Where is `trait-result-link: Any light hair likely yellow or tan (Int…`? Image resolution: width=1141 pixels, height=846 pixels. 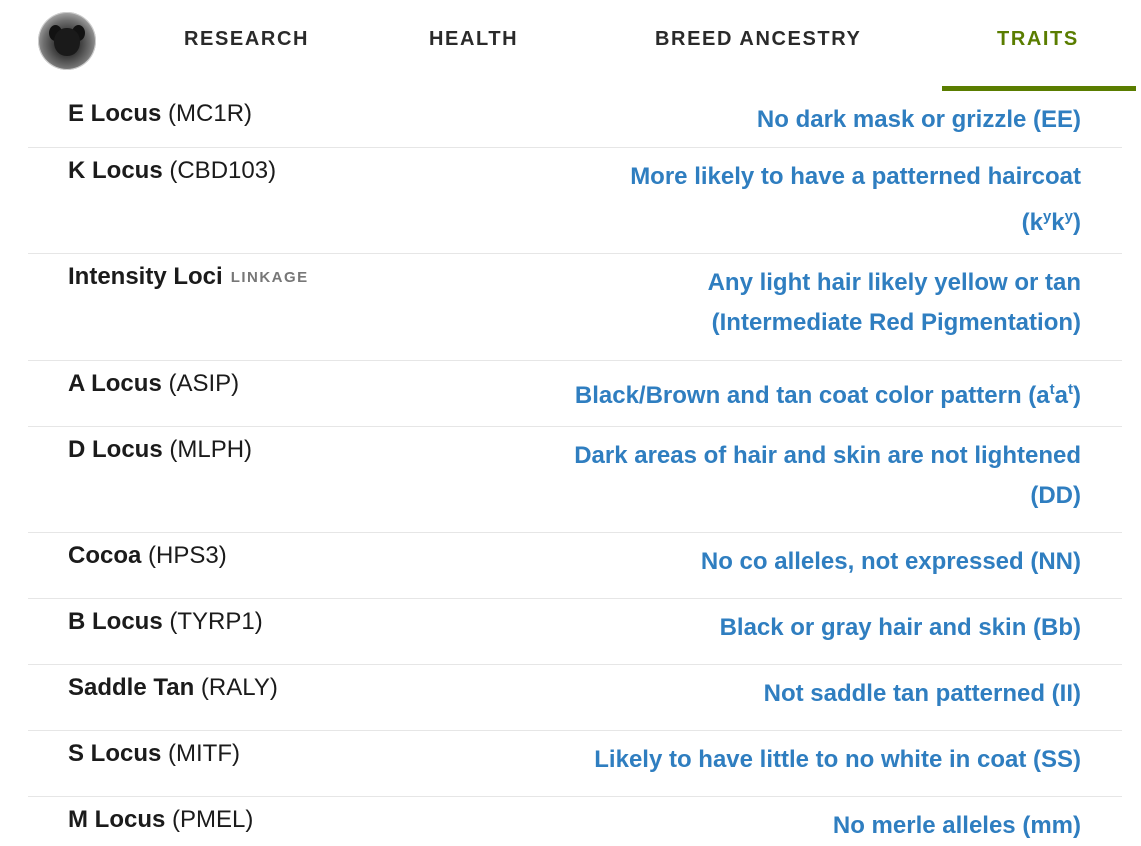 trait-result-link: Any light hair likely yellow or tan (Int… is located at coordinates (894, 303).